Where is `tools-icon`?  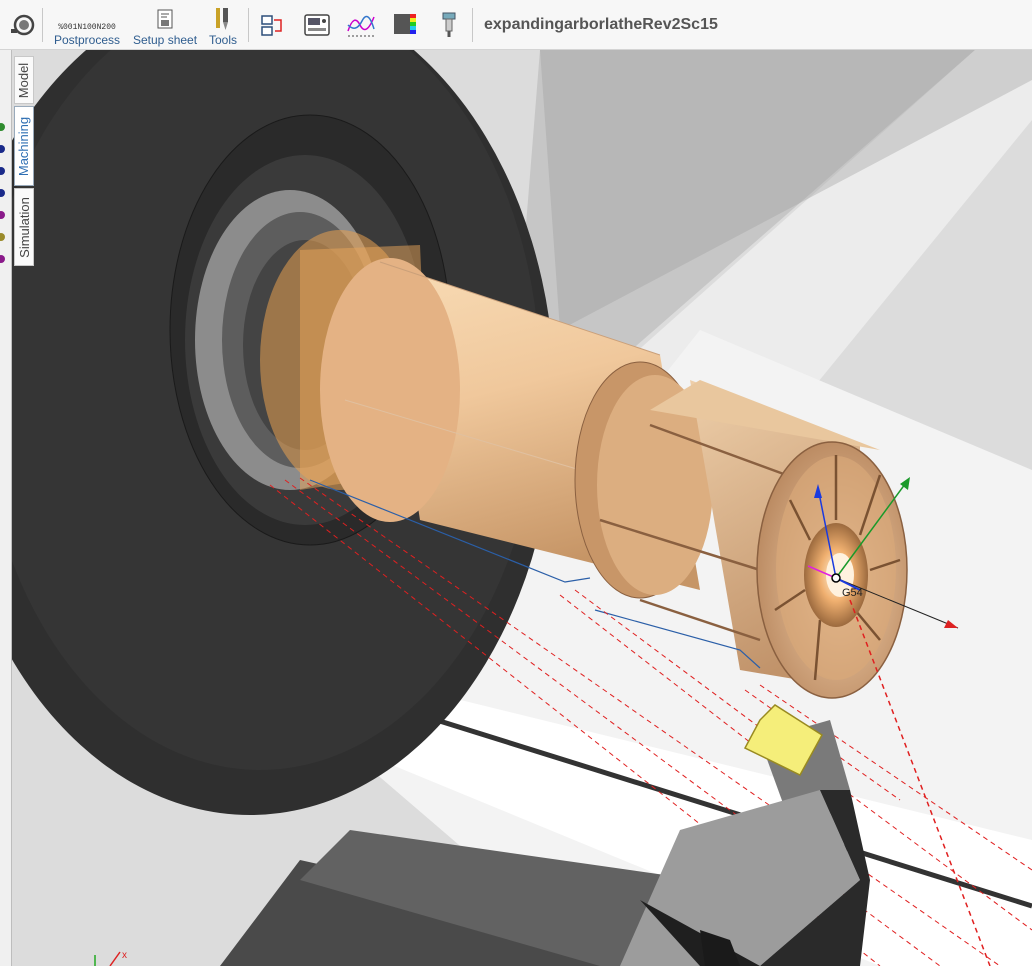 tools-icon is located at coordinates (223, 19).